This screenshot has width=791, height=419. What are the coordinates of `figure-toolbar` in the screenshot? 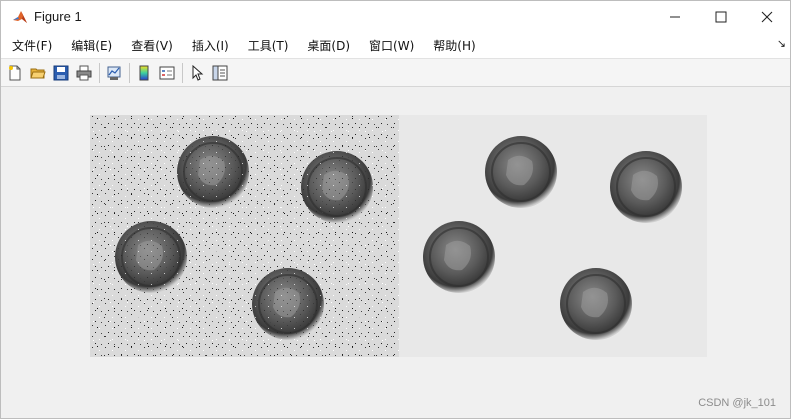 It's located at (395, 73).